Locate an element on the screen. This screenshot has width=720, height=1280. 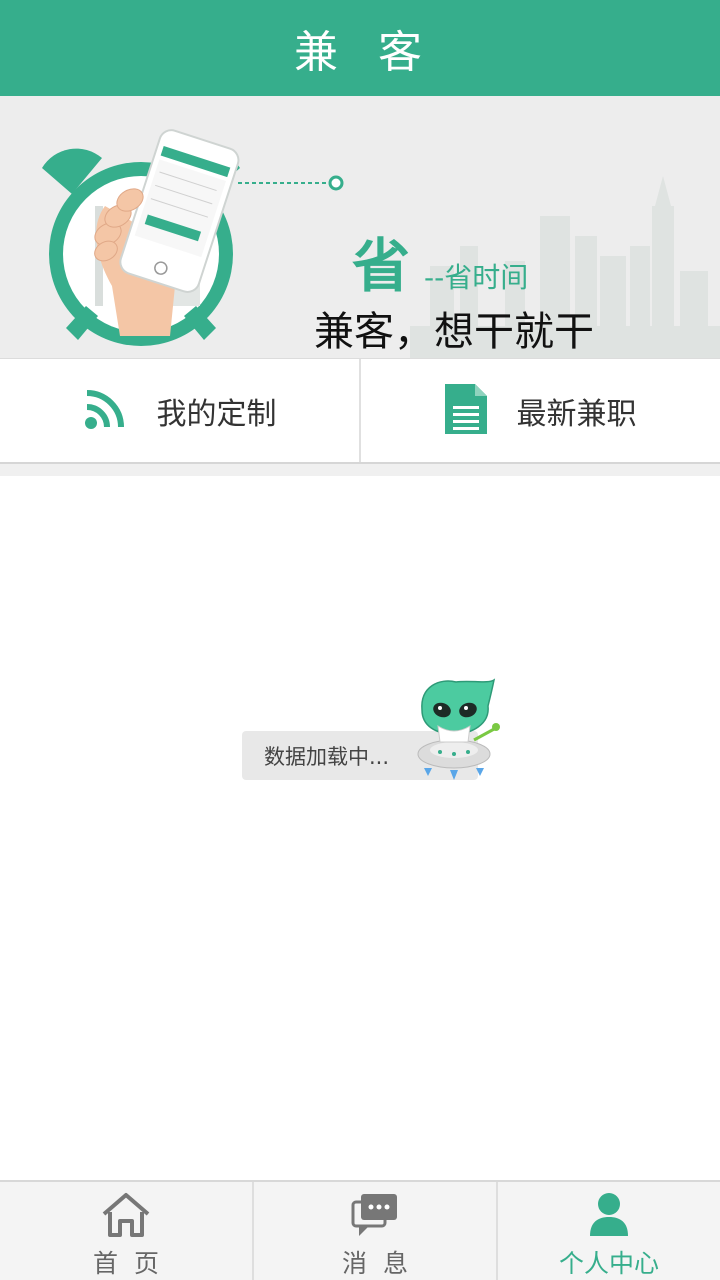
person-icon is located at coordinates (609, 1217).